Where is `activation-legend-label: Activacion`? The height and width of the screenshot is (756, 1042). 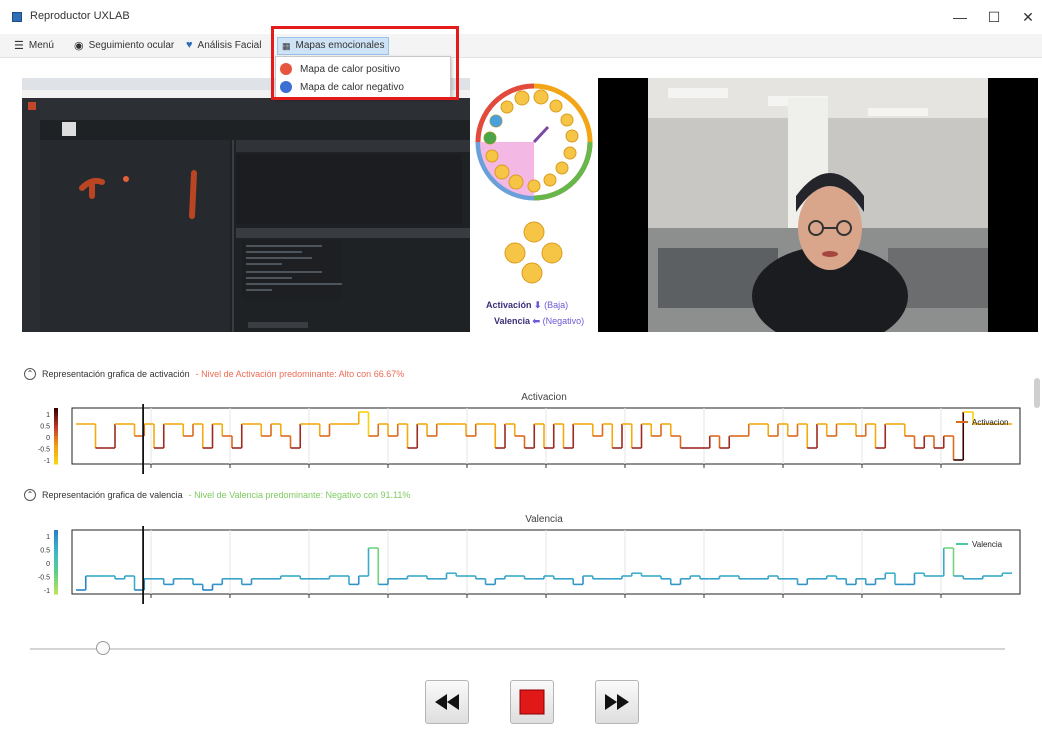 activation-legend-label: Activacion is located at coordinates (990, 422).